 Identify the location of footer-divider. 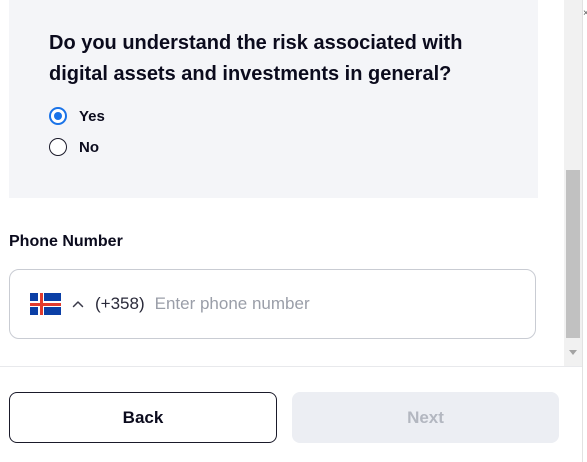
(291, 366).